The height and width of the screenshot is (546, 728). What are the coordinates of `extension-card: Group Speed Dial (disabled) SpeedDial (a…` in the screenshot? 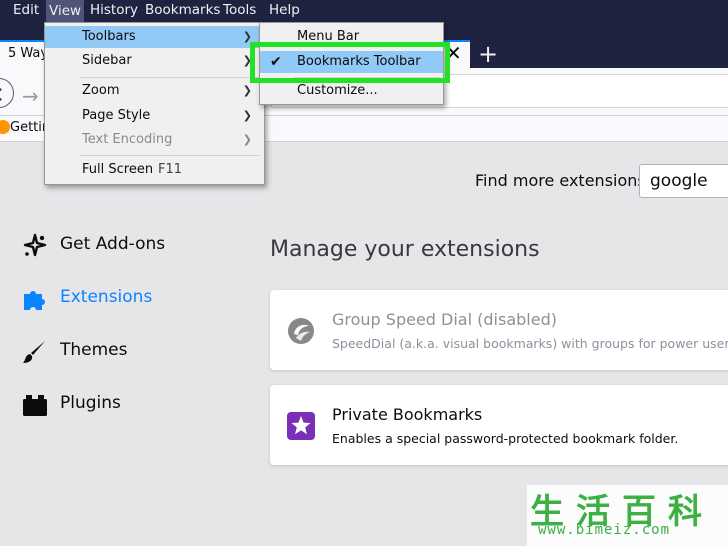 It's located at (499, 330).